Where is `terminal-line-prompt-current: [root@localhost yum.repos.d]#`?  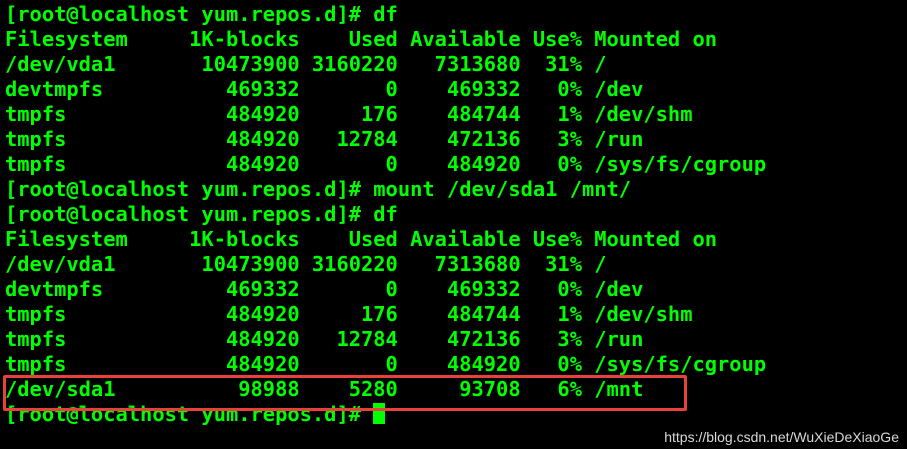 terminal-line-prompt-current: [root@localhost yum.repos.d]# is located at coordinates (189, 414).